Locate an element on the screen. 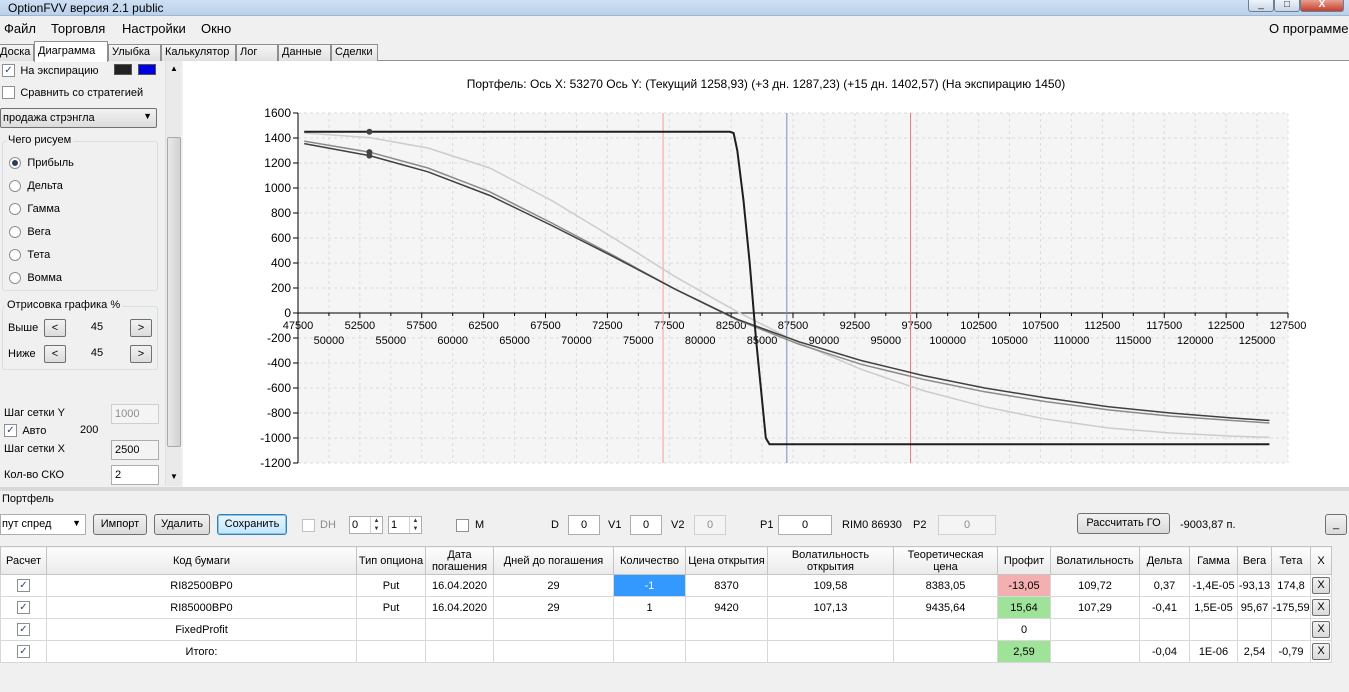  menu-trade: Торговля is located at coordinates (78, 28).